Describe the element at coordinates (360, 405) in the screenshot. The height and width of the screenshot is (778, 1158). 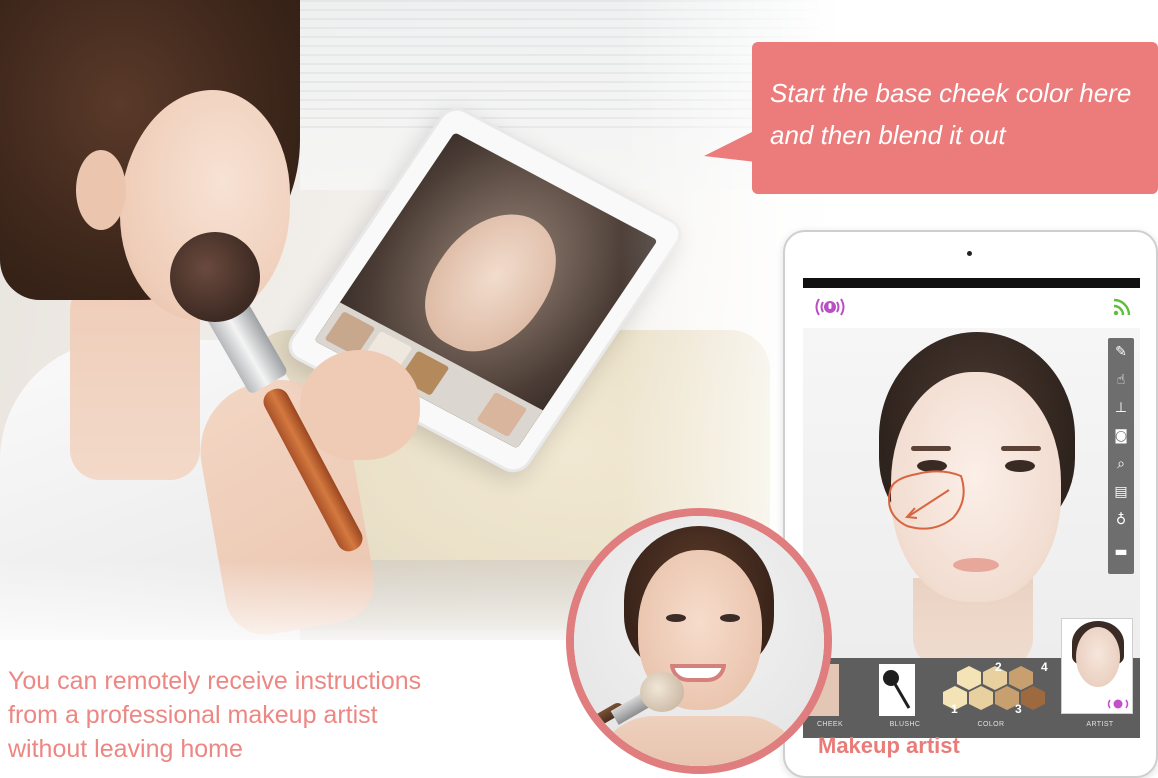
I see `woman-hand` at that location.